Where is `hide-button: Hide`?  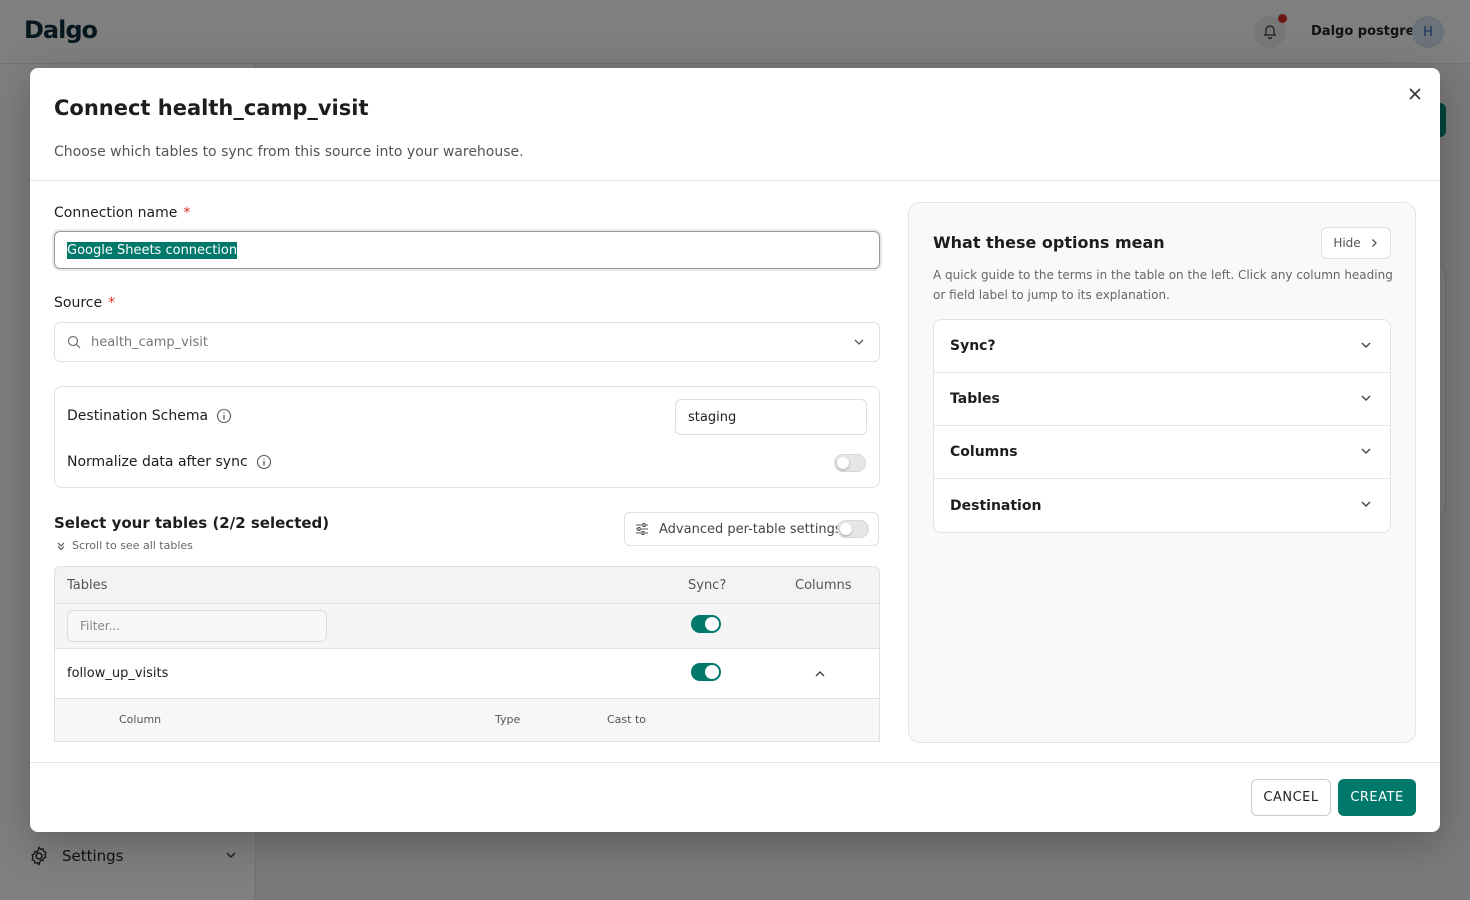 hide-button: Hide is located at coordinates (1356, 243).